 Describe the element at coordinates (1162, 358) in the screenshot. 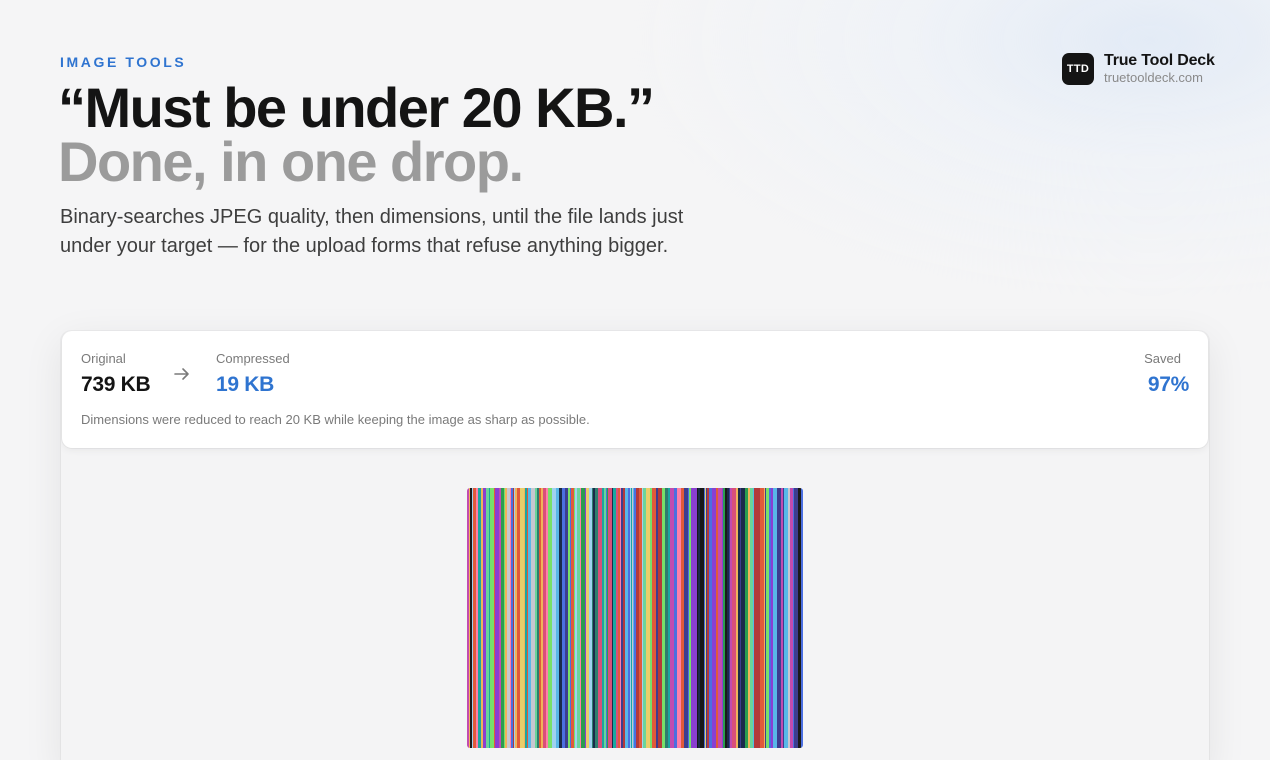

I see `saved-label: Saved` at that location.